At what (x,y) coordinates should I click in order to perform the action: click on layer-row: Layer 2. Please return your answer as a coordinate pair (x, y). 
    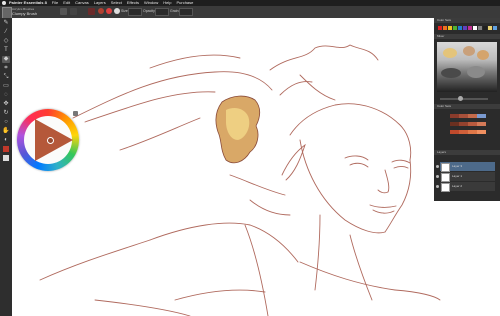
    Looking at the image, I should click on (467, 187).